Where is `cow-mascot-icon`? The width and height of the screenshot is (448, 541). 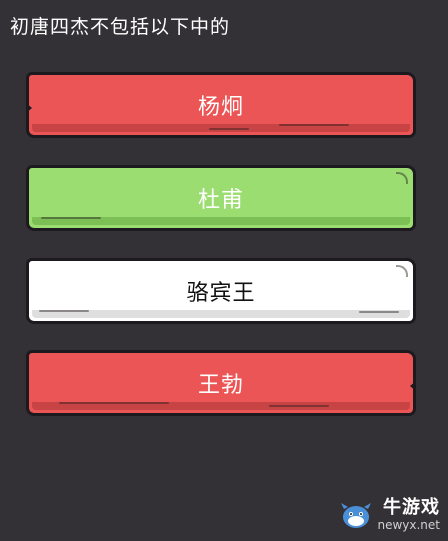 cow-mascot-icon is located at coordinates (356, 515).